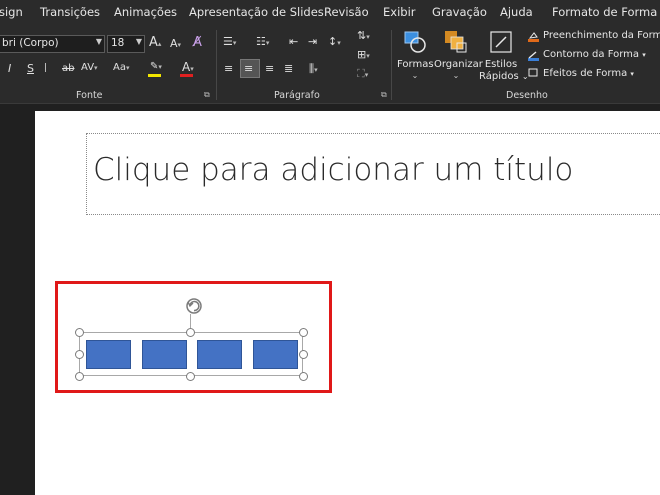 The height and width of the screenshot is (495, 660). I want to click on tab-design: sign, so click(11, 12).